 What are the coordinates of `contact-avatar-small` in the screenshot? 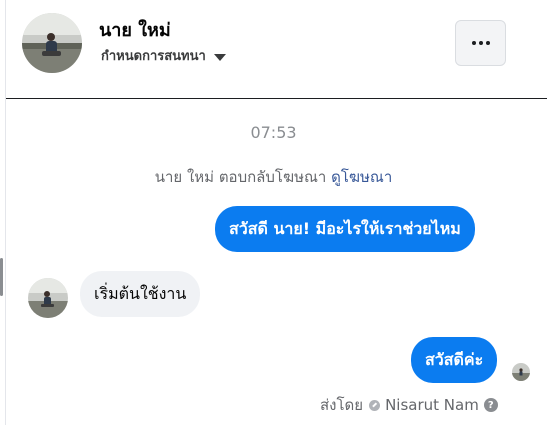 It's located at (48, 298).